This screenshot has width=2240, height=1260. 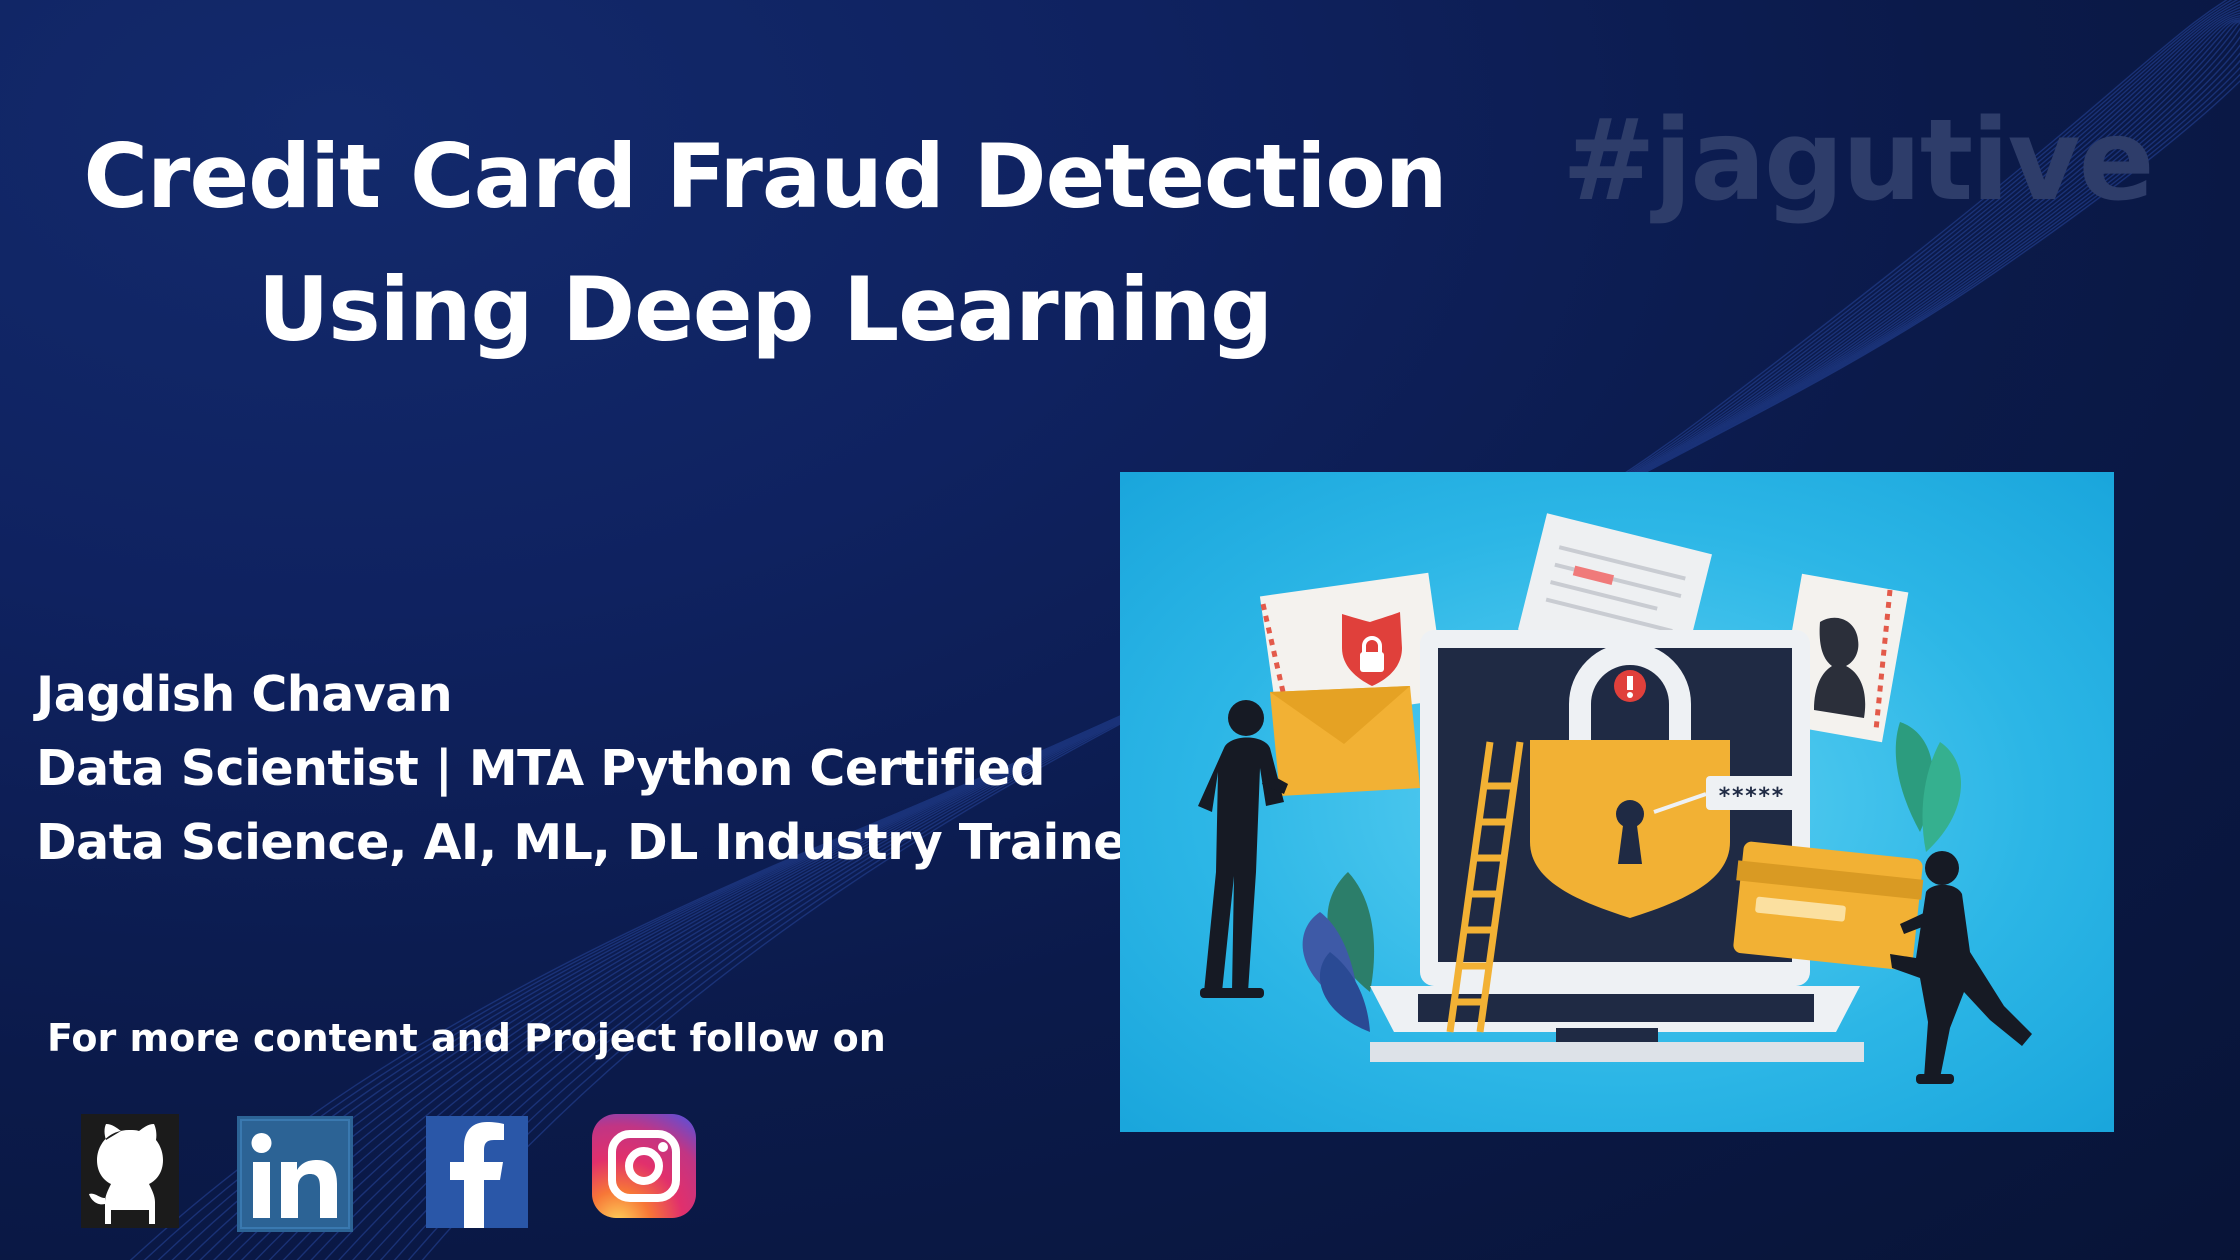 I want to click on linkedin-icon, so click(x=295, y=1174).